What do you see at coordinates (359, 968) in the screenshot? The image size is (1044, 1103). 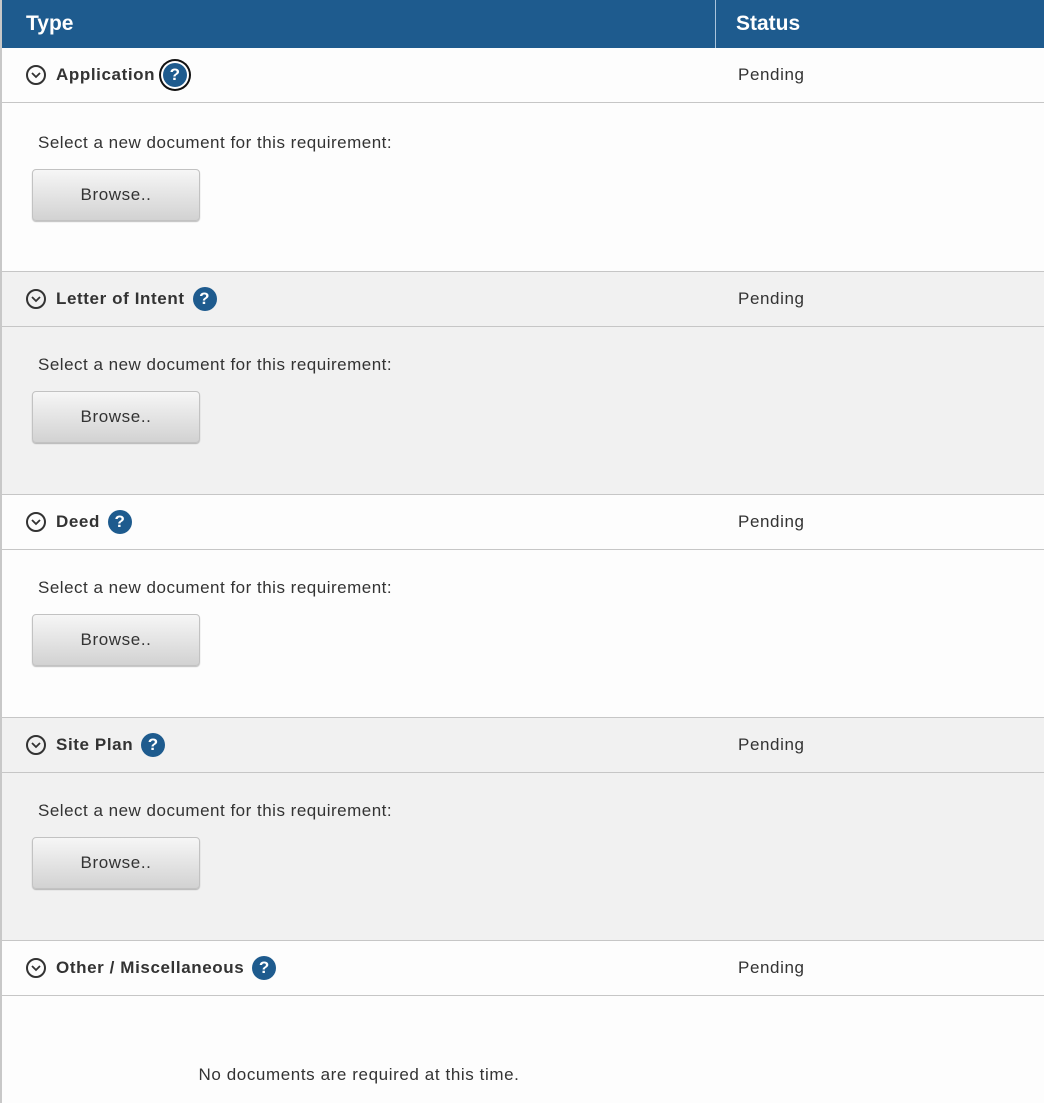 I see `requirement-title-cell: Other / Miscellaneous ?` at bounding box center [359, 968].